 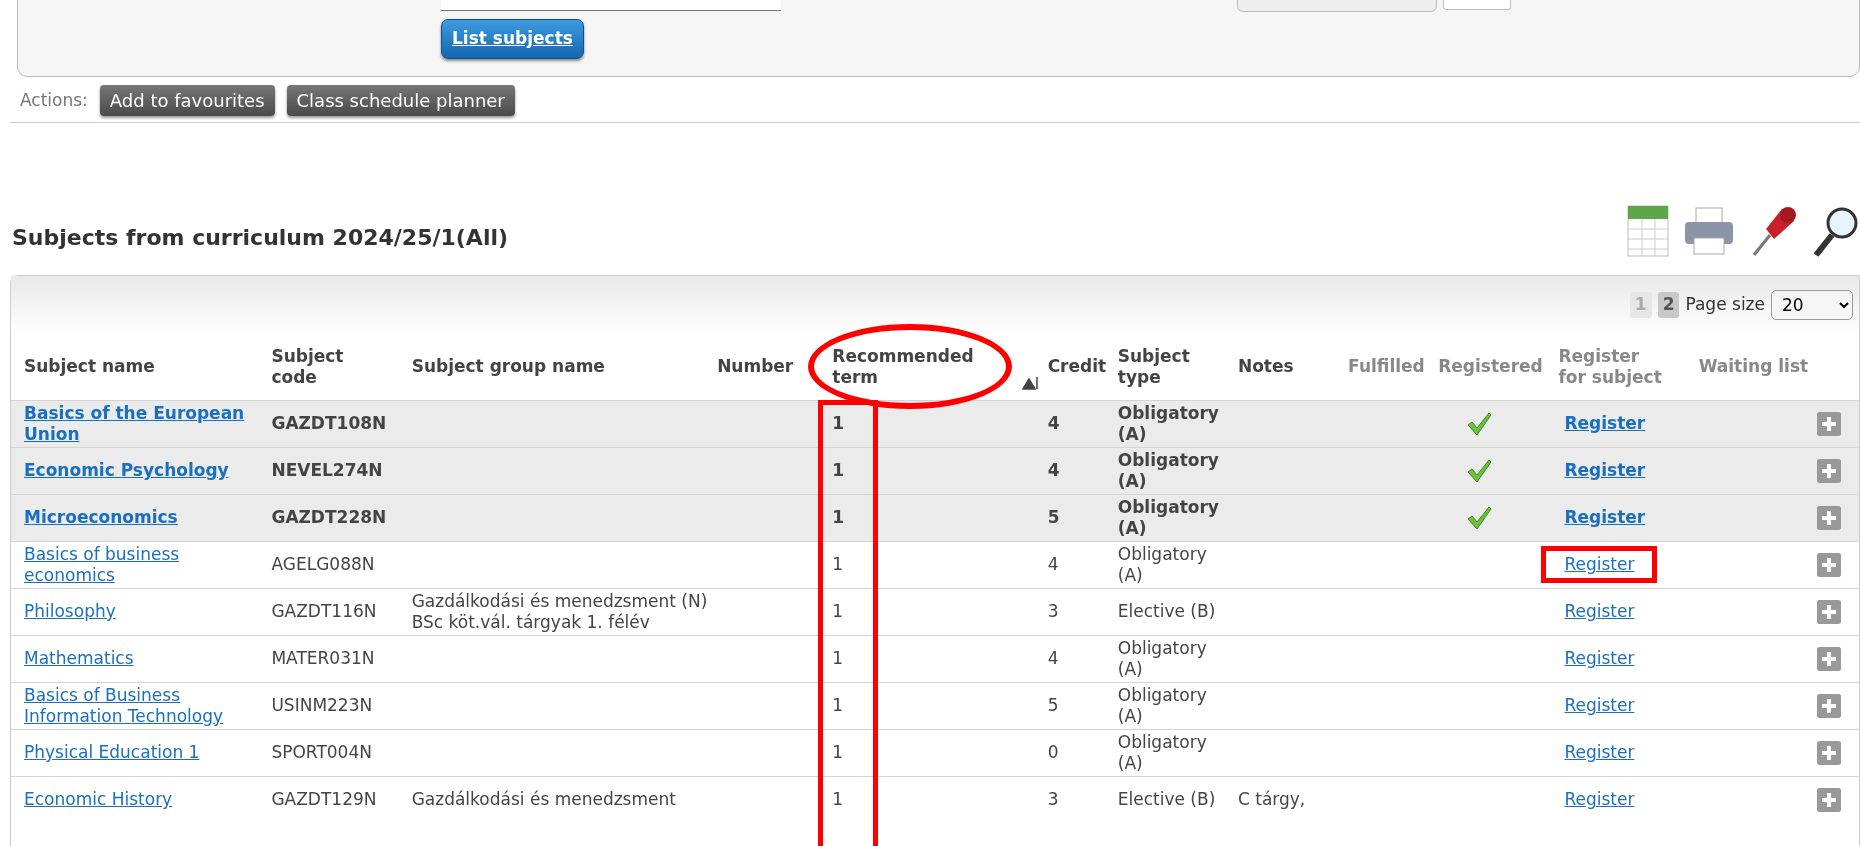 What do you see at coordinates (98, 800) in the screenshot?
I see `subject-link: Economic History` at bounding box center [98, 800].